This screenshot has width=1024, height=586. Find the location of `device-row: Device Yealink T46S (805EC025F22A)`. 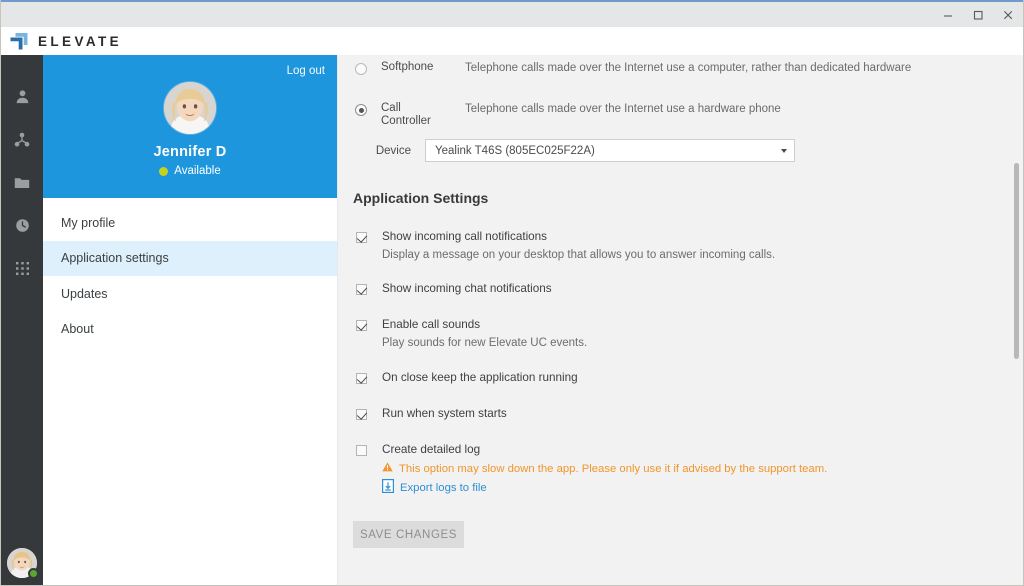

device-row: Device Yealink T46S (805EC025F22A) is located at coordinates (688, 150).